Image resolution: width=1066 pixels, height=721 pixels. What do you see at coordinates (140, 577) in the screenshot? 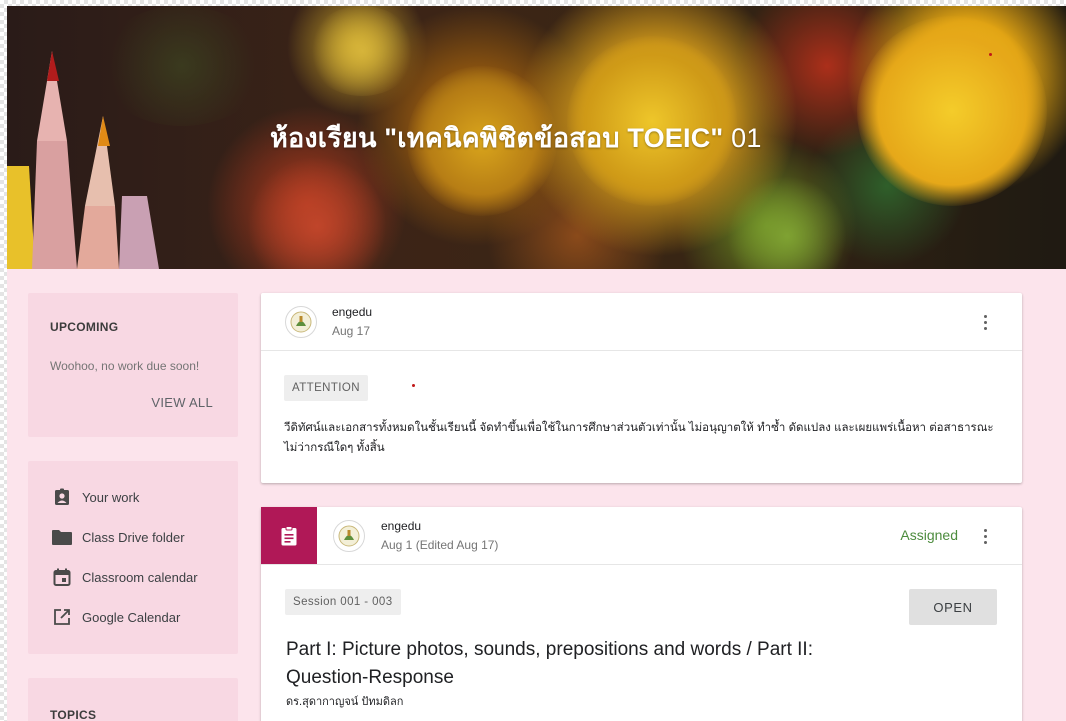
I see `classroom-calendar-label: Classroom calendar` at bounding box center [140, 577].